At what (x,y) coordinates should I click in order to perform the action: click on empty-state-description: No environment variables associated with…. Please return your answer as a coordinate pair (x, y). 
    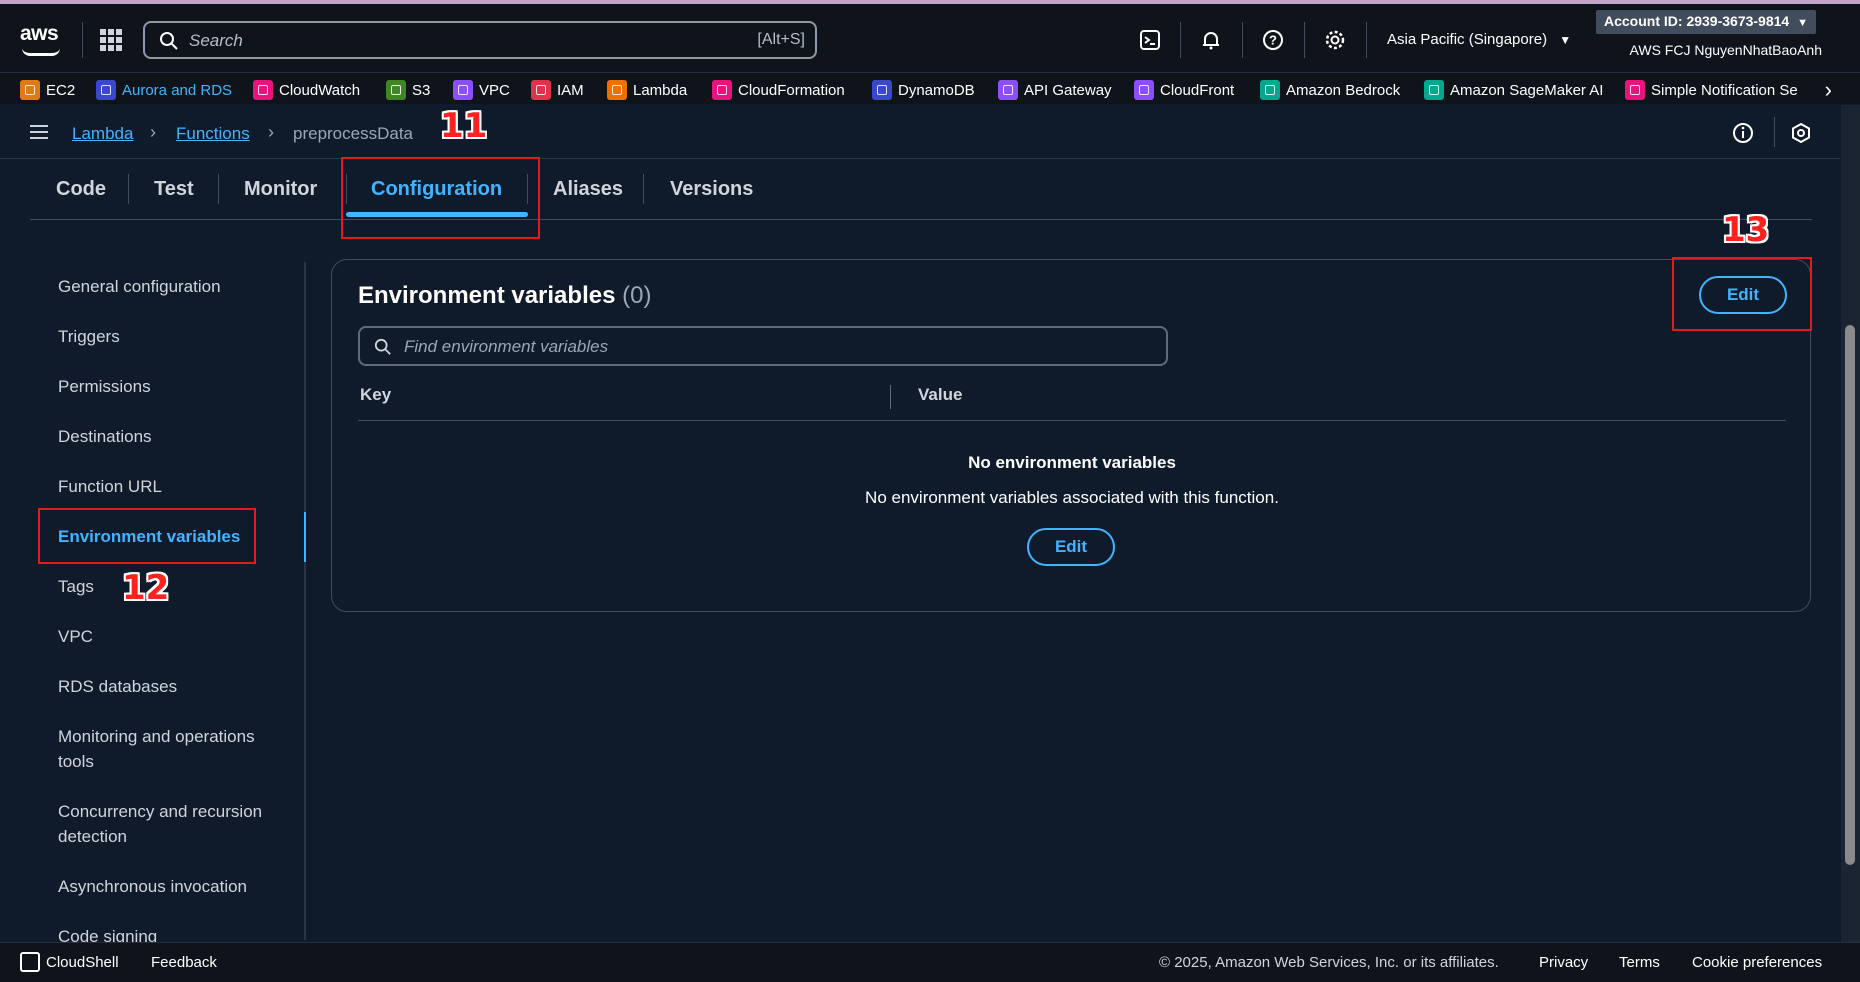
    Looking at the image, I should click on (1072, 497).